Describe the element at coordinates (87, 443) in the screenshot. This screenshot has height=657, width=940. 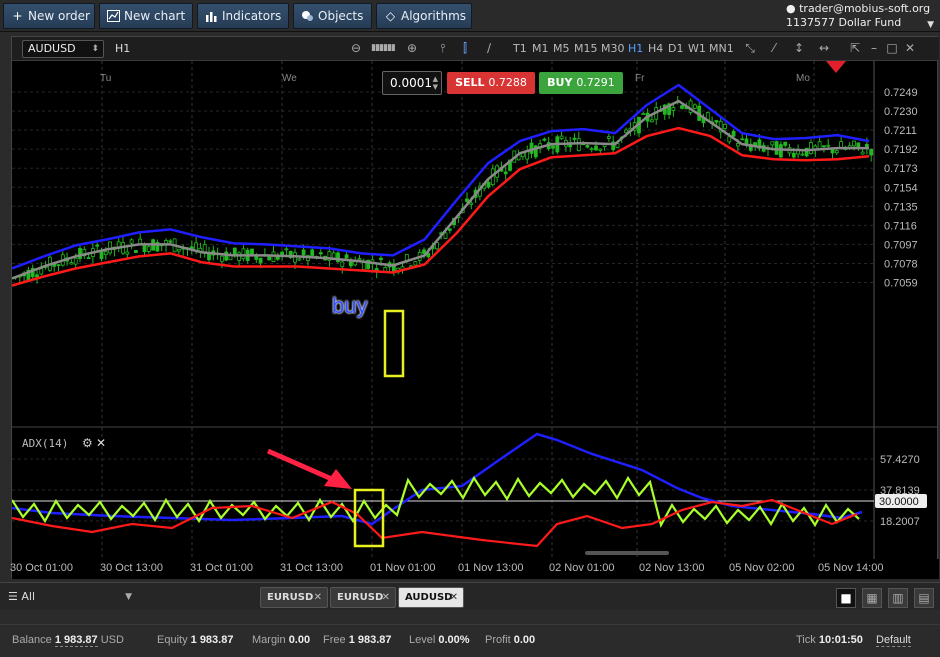
I see `gear-icon: ⚙` at that location.